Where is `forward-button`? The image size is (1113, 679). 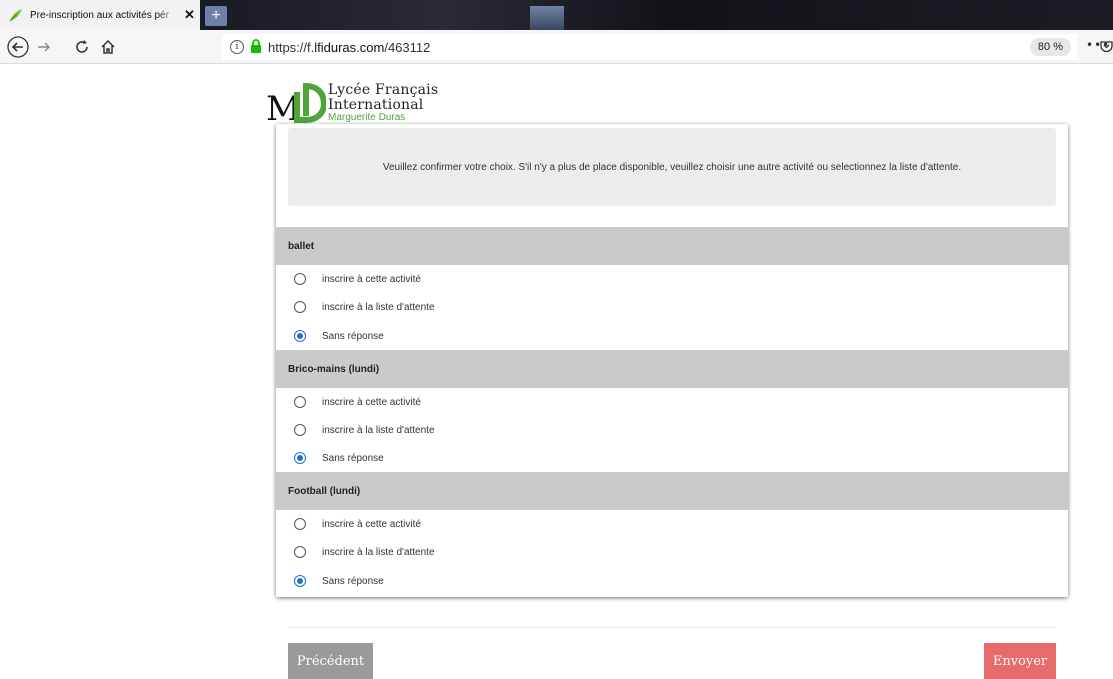
forward-button is located at coordinates (44, 47).